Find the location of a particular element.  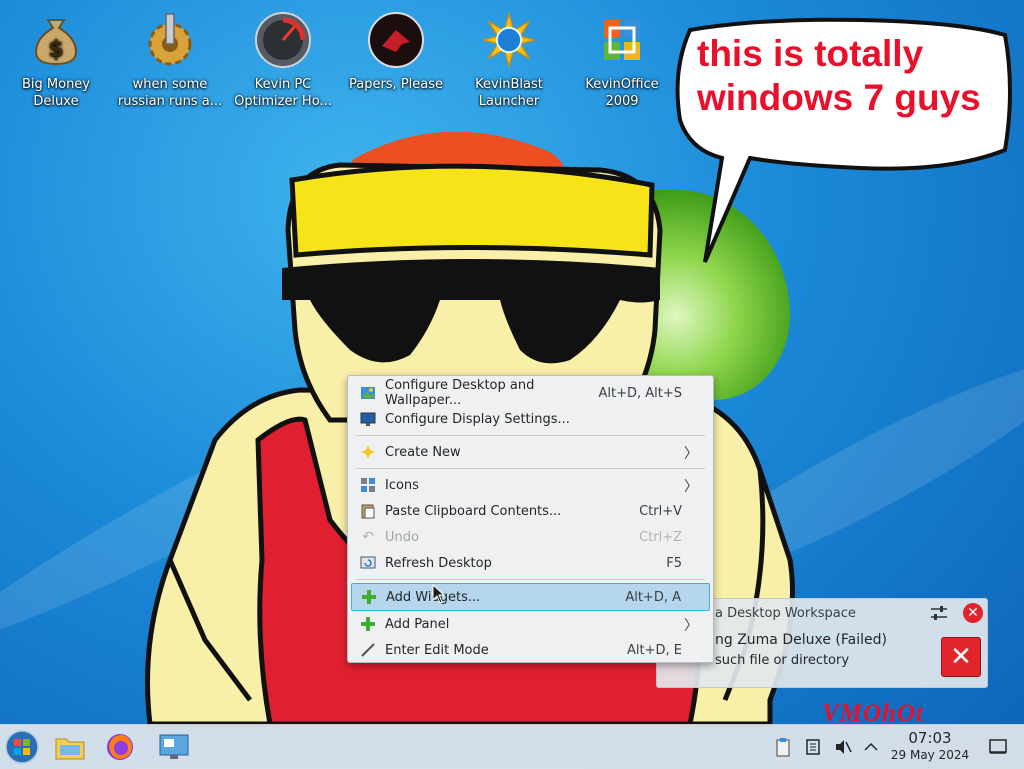

show-desktop-icon is located at coordinates (998, 746).